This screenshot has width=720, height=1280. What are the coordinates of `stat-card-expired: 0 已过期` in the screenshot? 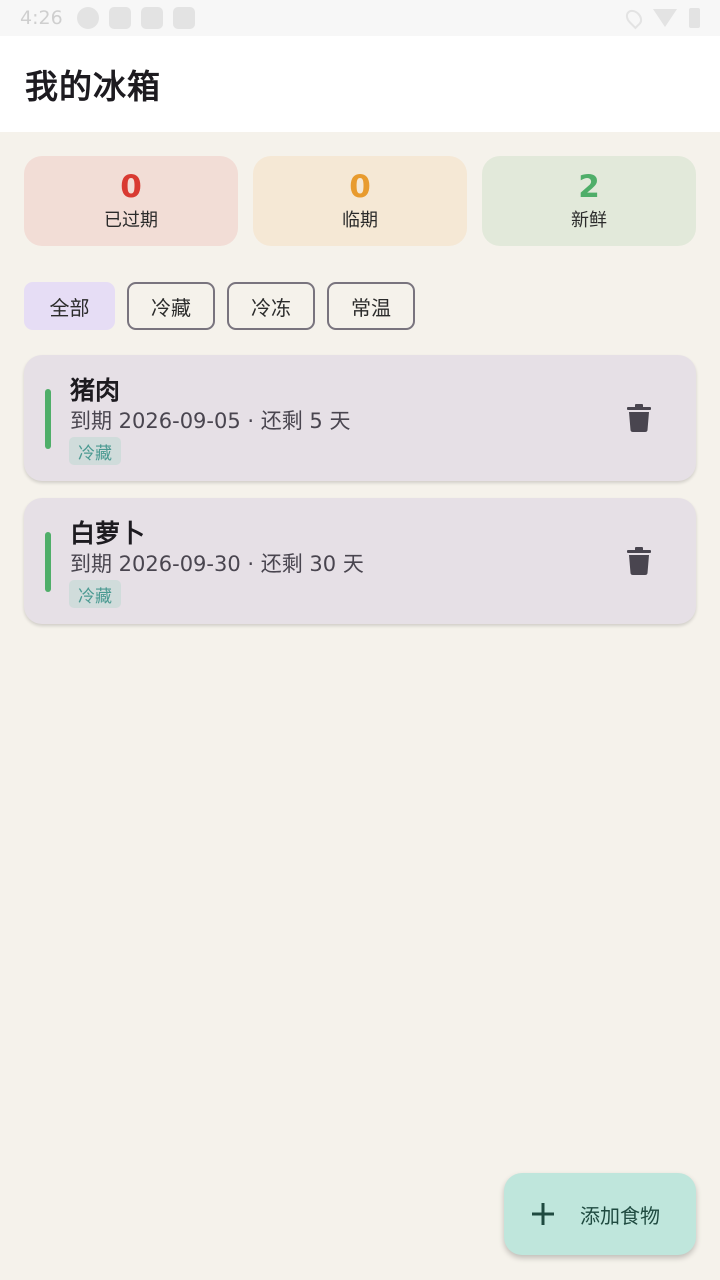 It's located at (131, 201).